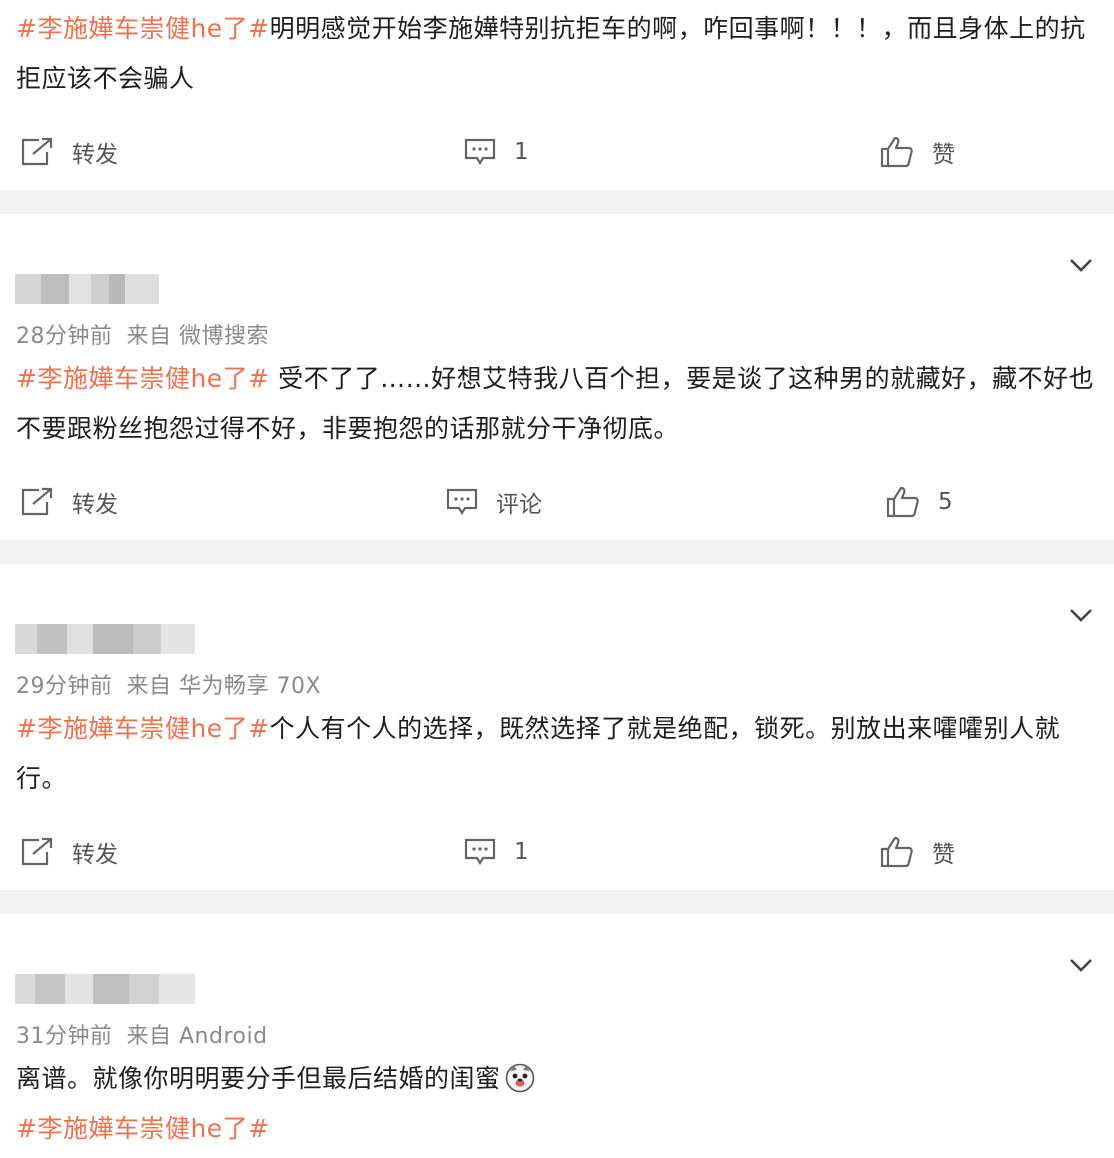 The image size is (1114, 1158). What do you see at coordinates (945, 502) in the screenshot?
I see `like-count: 5` at bounding box center [945, 502].